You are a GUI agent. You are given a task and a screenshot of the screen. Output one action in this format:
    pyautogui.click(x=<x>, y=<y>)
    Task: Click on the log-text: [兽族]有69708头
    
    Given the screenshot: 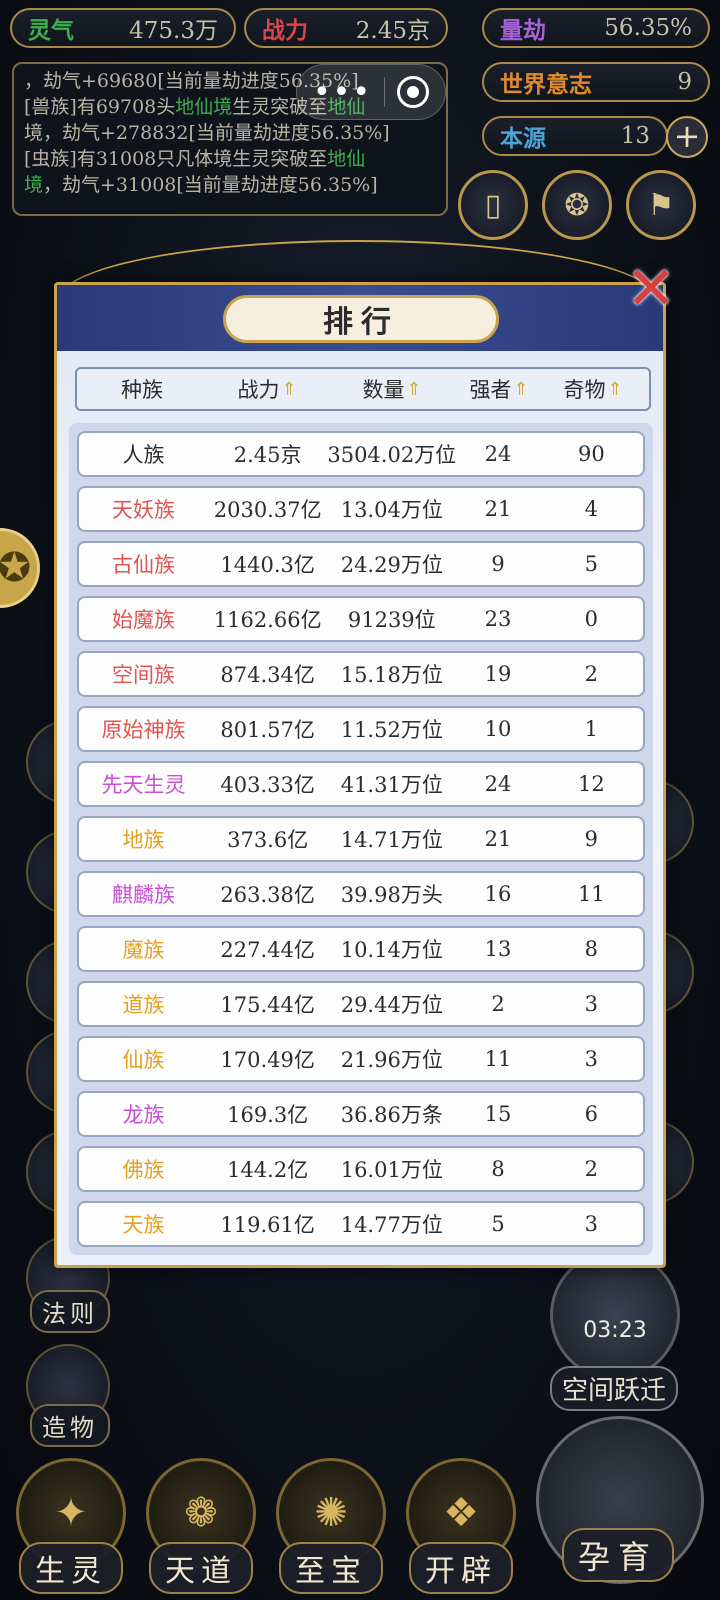 What is the action you would take?
    pyautogui.click(x=100, y=107)
    